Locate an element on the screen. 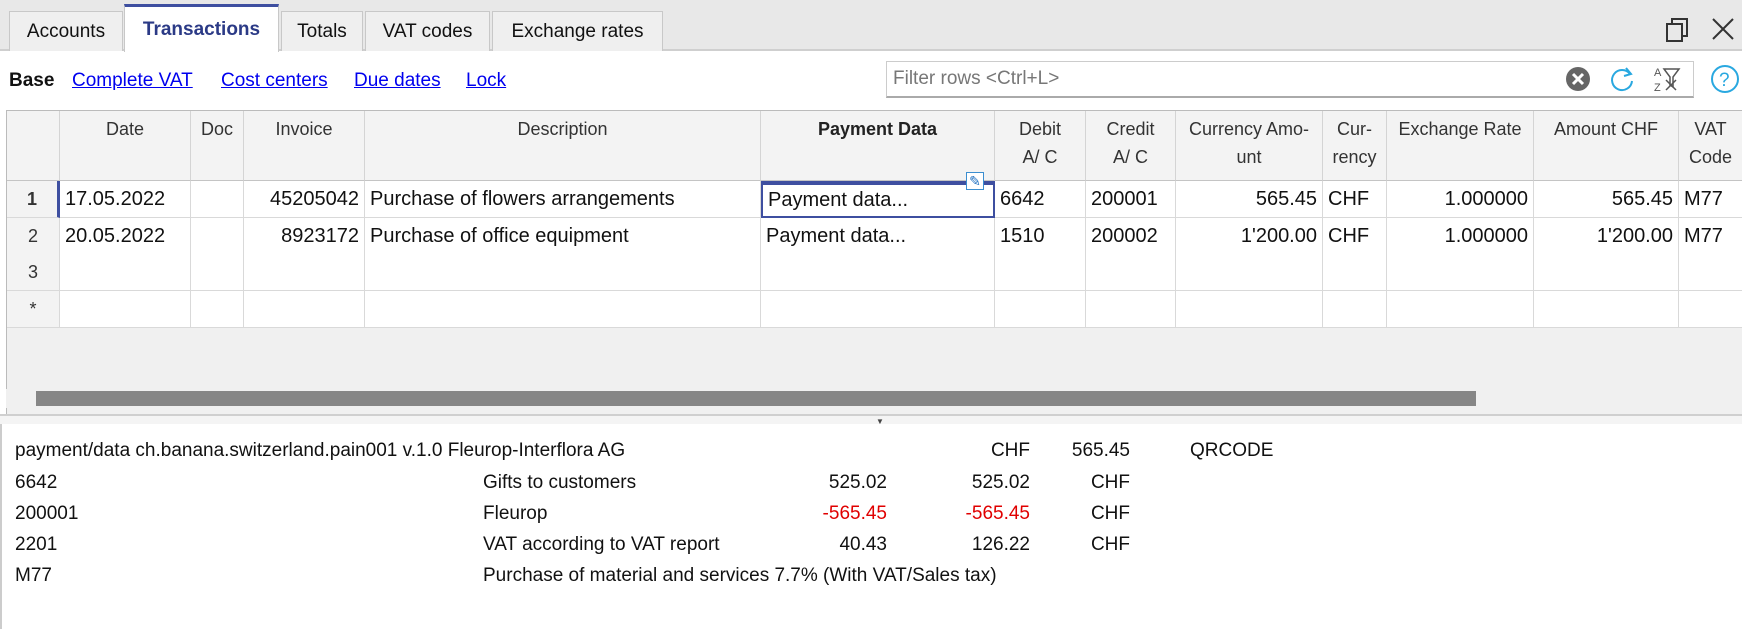 The height and width of the screenshot is (629, 1742). col-description: Description is located at coordinates (563, 146).